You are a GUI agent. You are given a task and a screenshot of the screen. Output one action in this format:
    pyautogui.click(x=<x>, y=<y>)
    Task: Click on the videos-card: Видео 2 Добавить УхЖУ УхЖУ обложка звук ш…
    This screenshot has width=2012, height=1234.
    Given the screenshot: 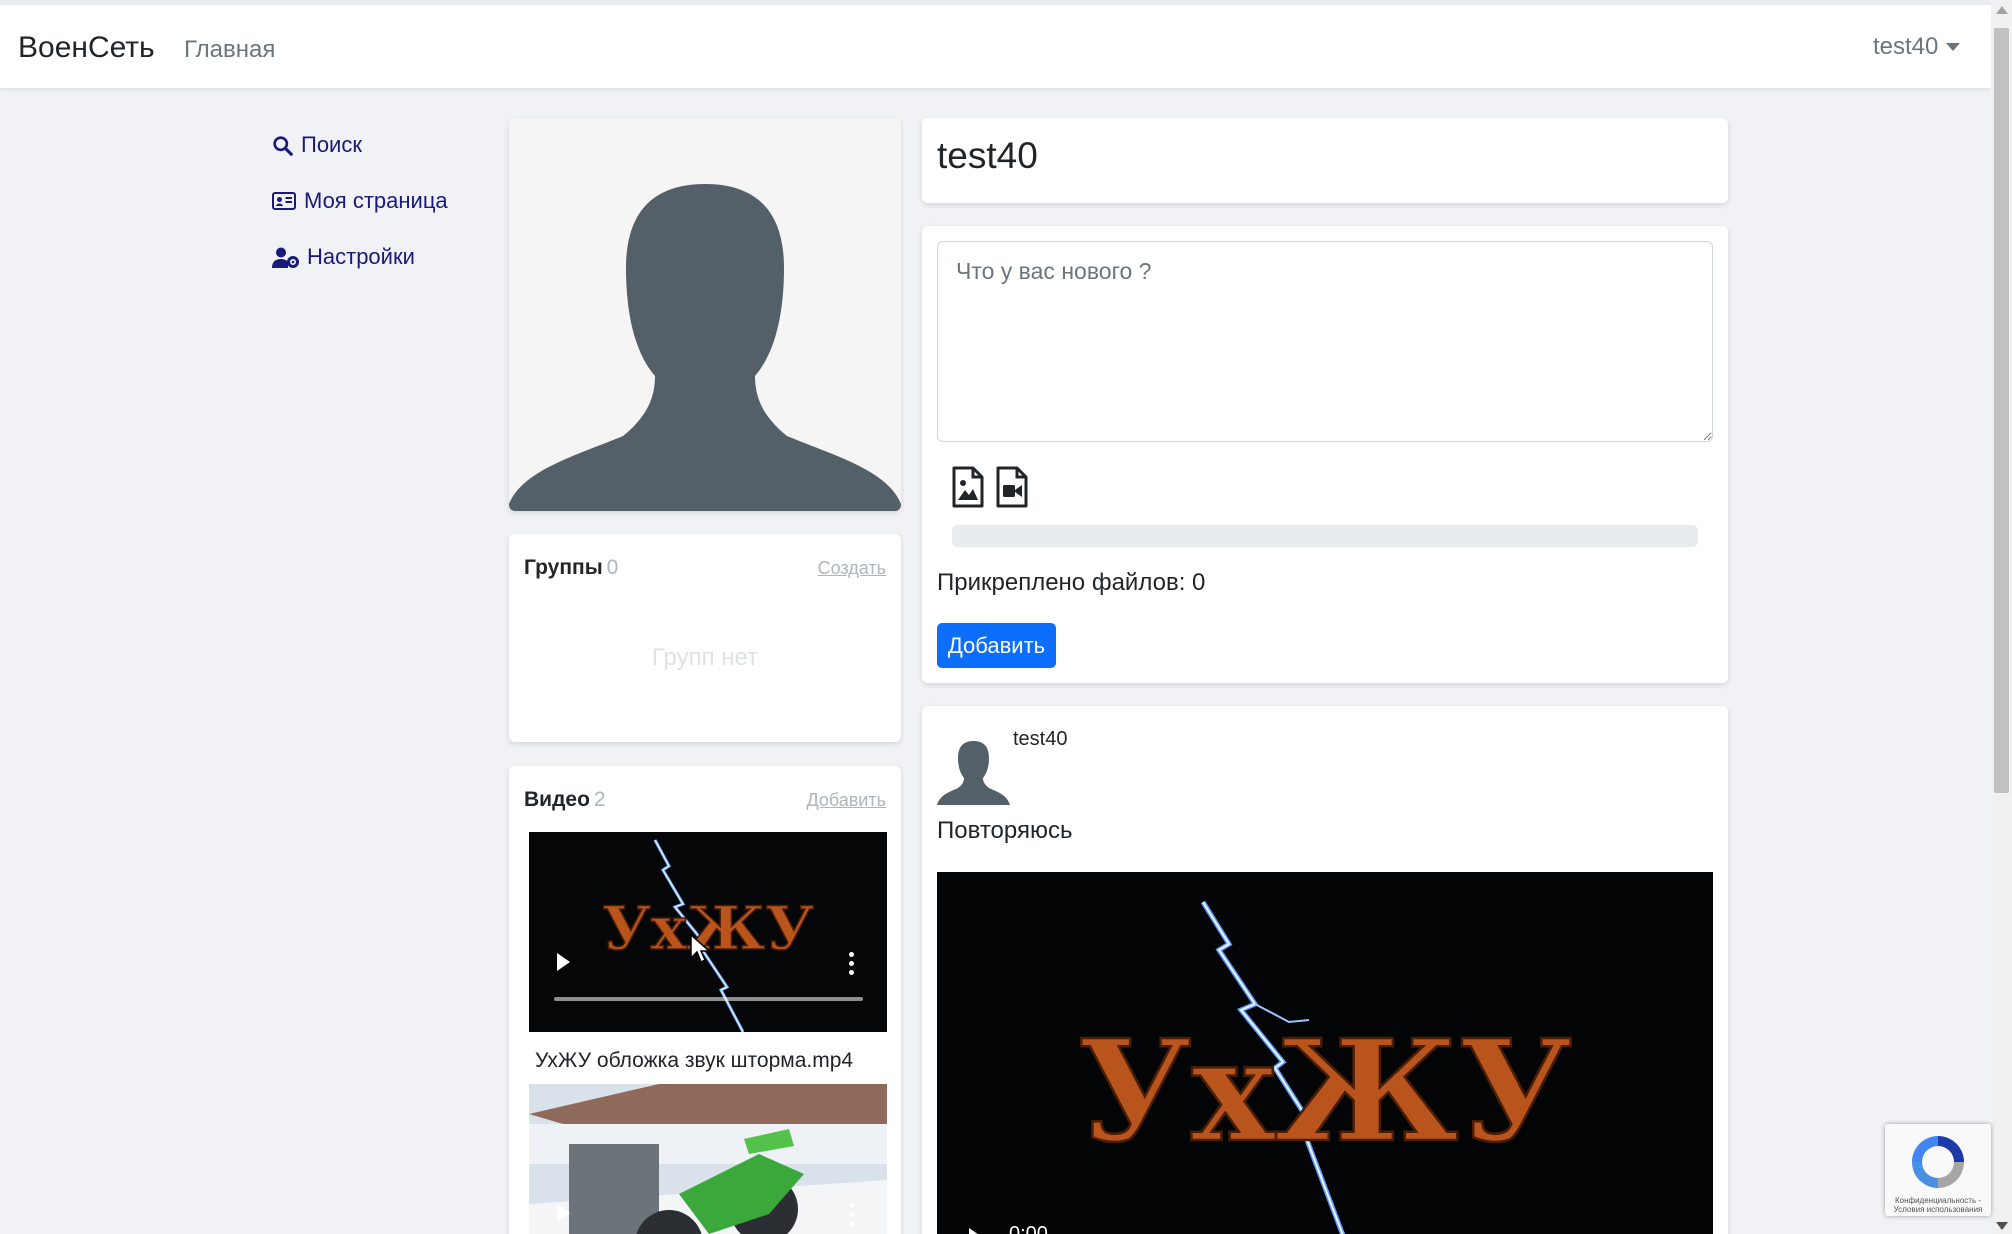 What is the action you would take?
    pyautogui.click(x=705, y=1000)
    